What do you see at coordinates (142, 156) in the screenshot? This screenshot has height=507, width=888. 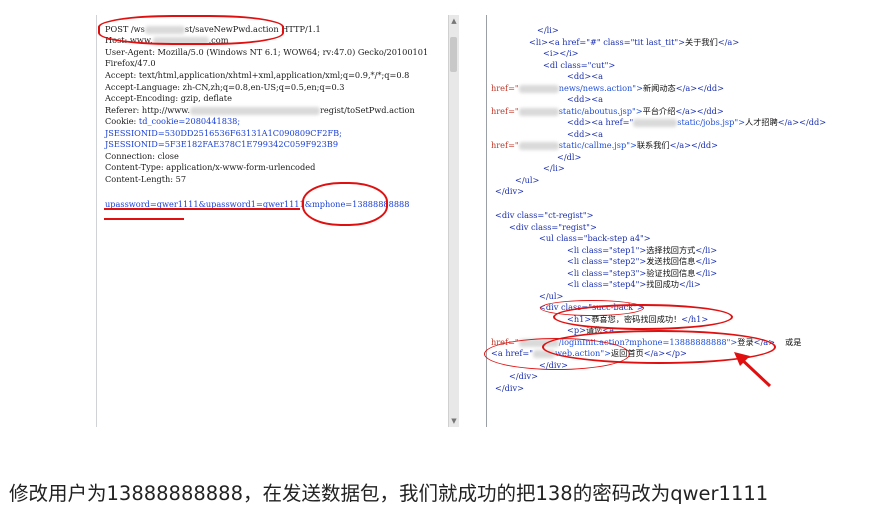 I see `connection-line: Connection: close` at bounding box center [142, 156].